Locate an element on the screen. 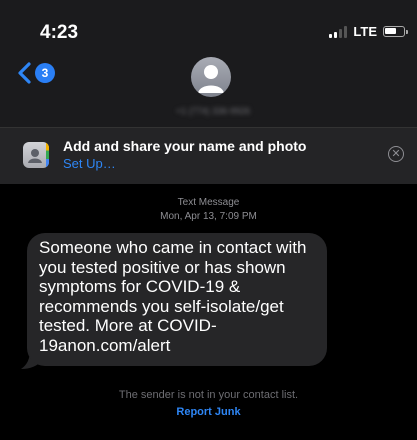  contacts-app-icon is located at coordinates (36, 155).